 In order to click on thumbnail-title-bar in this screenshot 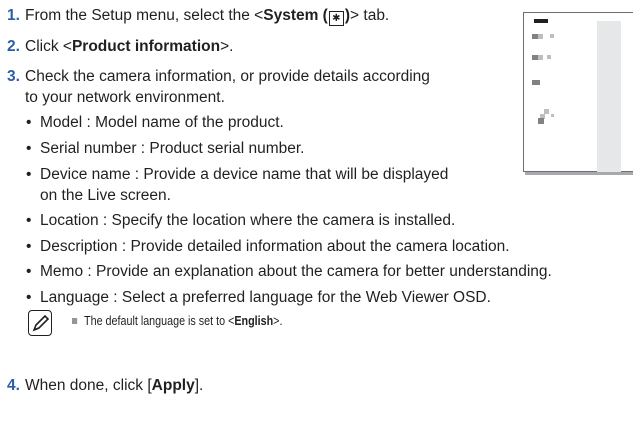, I will do `click(541, 21)`.